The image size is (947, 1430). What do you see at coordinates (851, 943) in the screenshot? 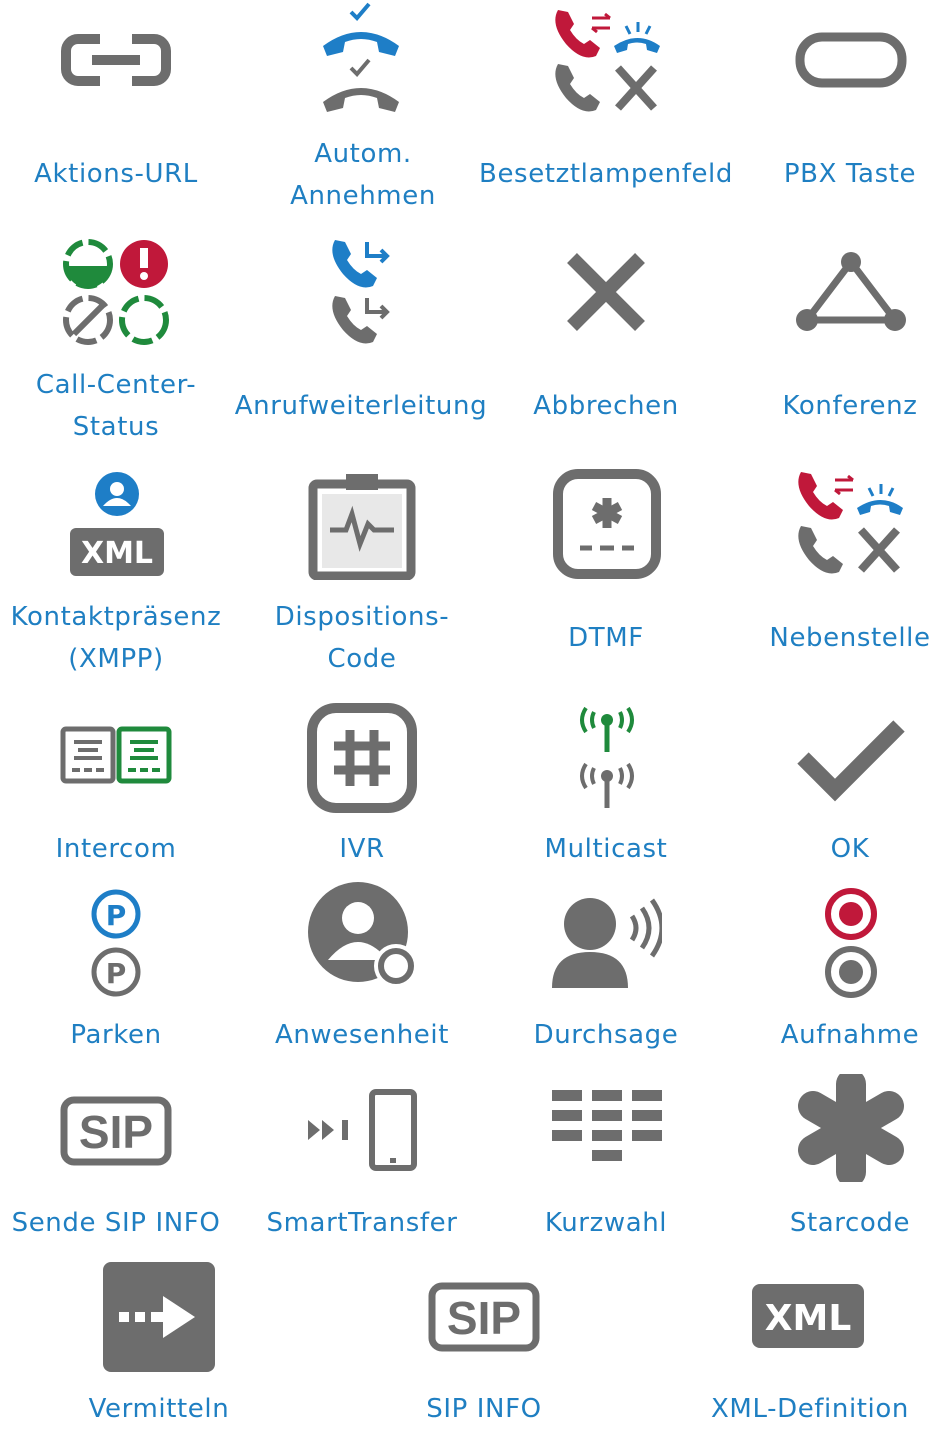
I see `record-icon` at bounding box center [851, 943].